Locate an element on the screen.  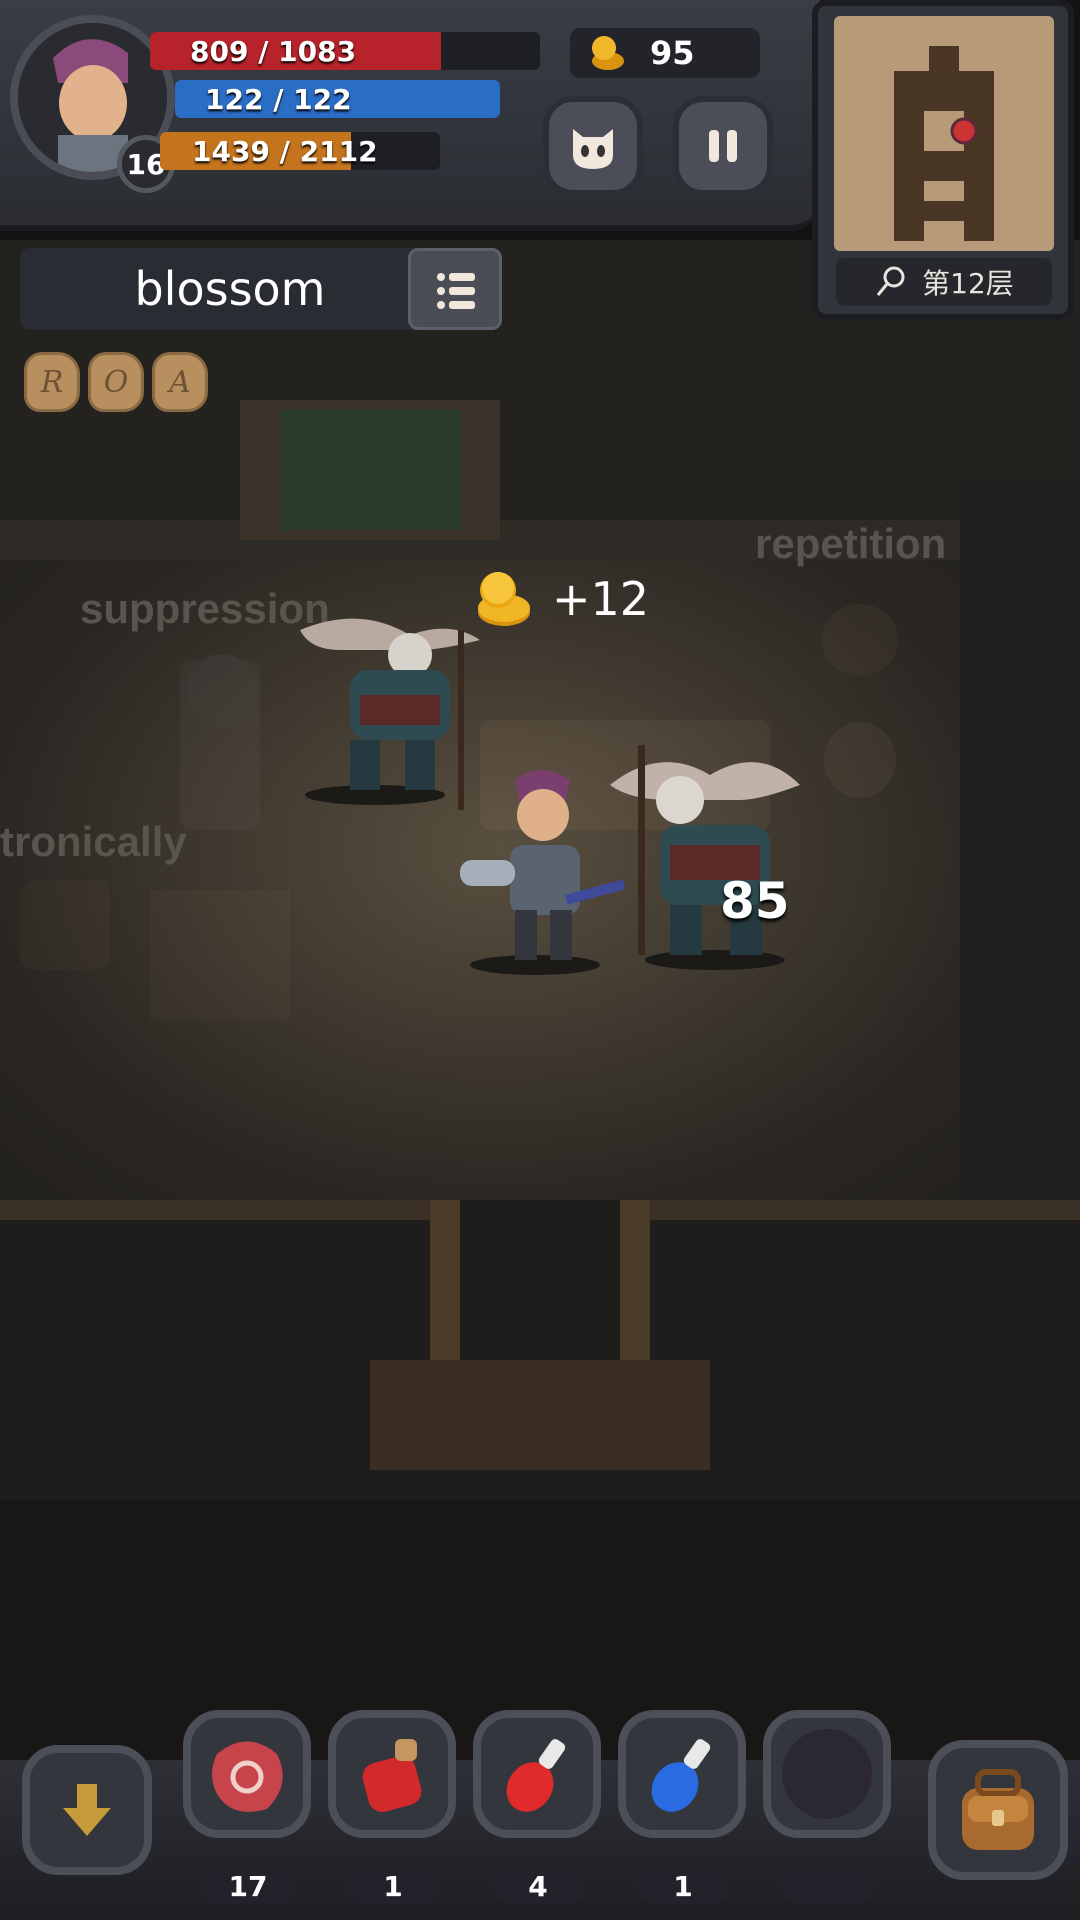
floor-indicator: 第12层 is located at coordinates (944, 282).